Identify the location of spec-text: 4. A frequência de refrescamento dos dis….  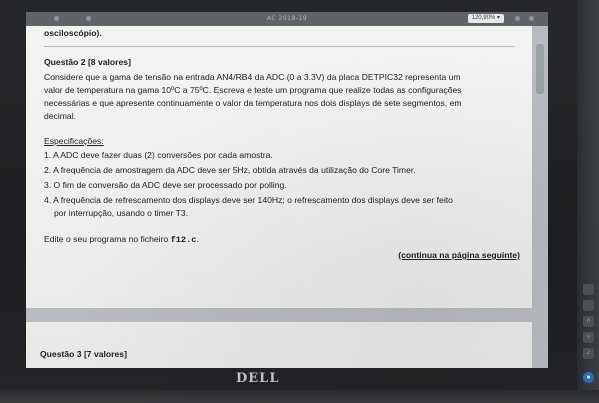
(248, 200).